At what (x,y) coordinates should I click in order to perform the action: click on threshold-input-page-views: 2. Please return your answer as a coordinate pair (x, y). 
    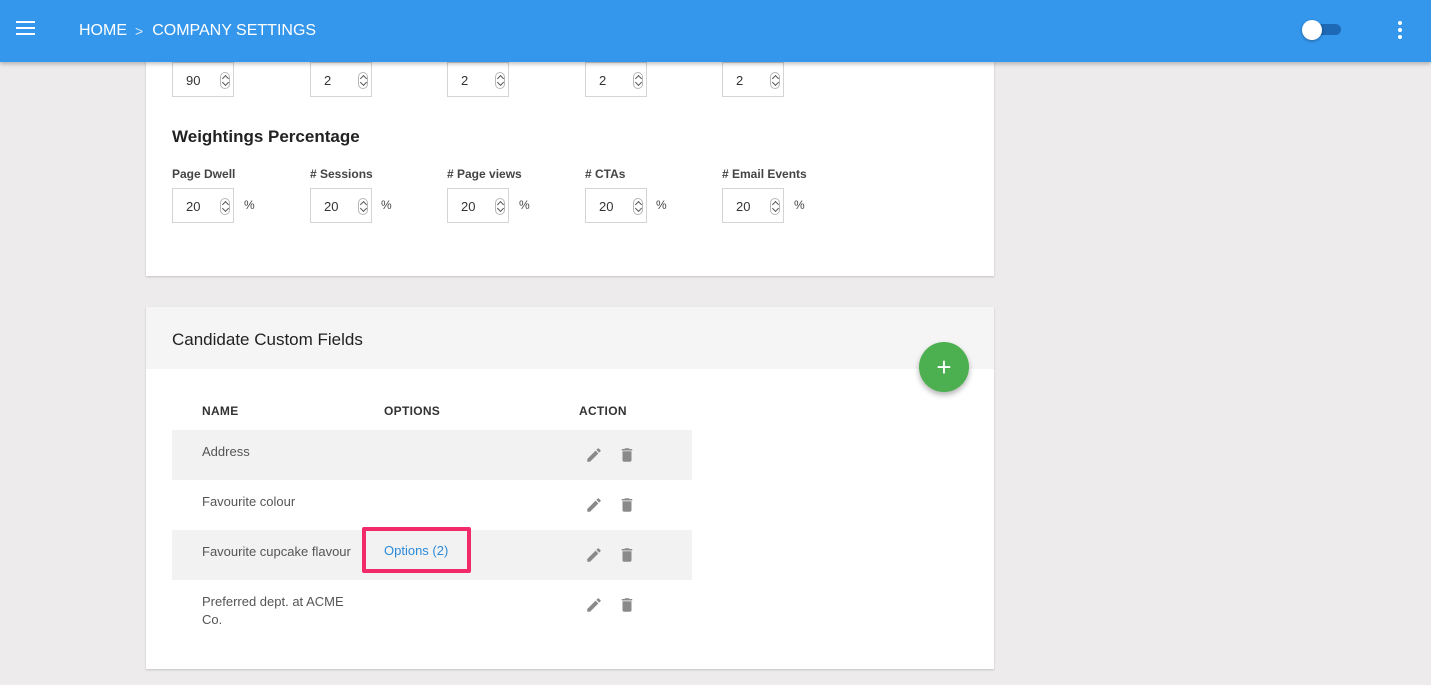
    Looking at the image, I should click on (478, 79).